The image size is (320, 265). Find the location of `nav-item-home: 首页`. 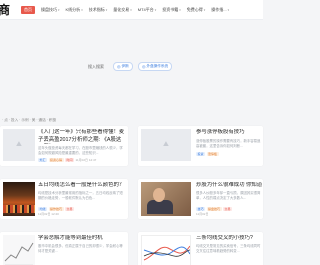

nav-item-home: 首页 is located at coordinates (28, 10).